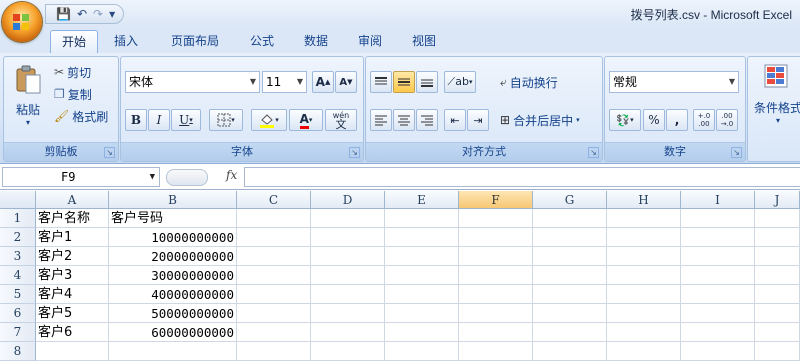  Describe the element at coordinates (427, 120) in the screenshot. I see `align-right-button` at that location.